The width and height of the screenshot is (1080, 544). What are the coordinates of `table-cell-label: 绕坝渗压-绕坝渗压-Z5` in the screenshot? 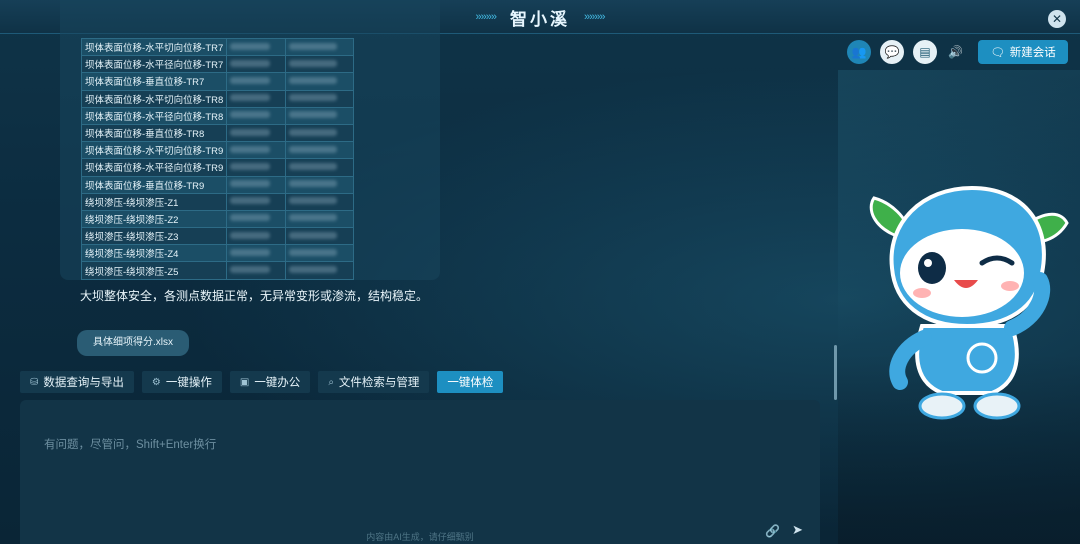 It's located at (154, 270).